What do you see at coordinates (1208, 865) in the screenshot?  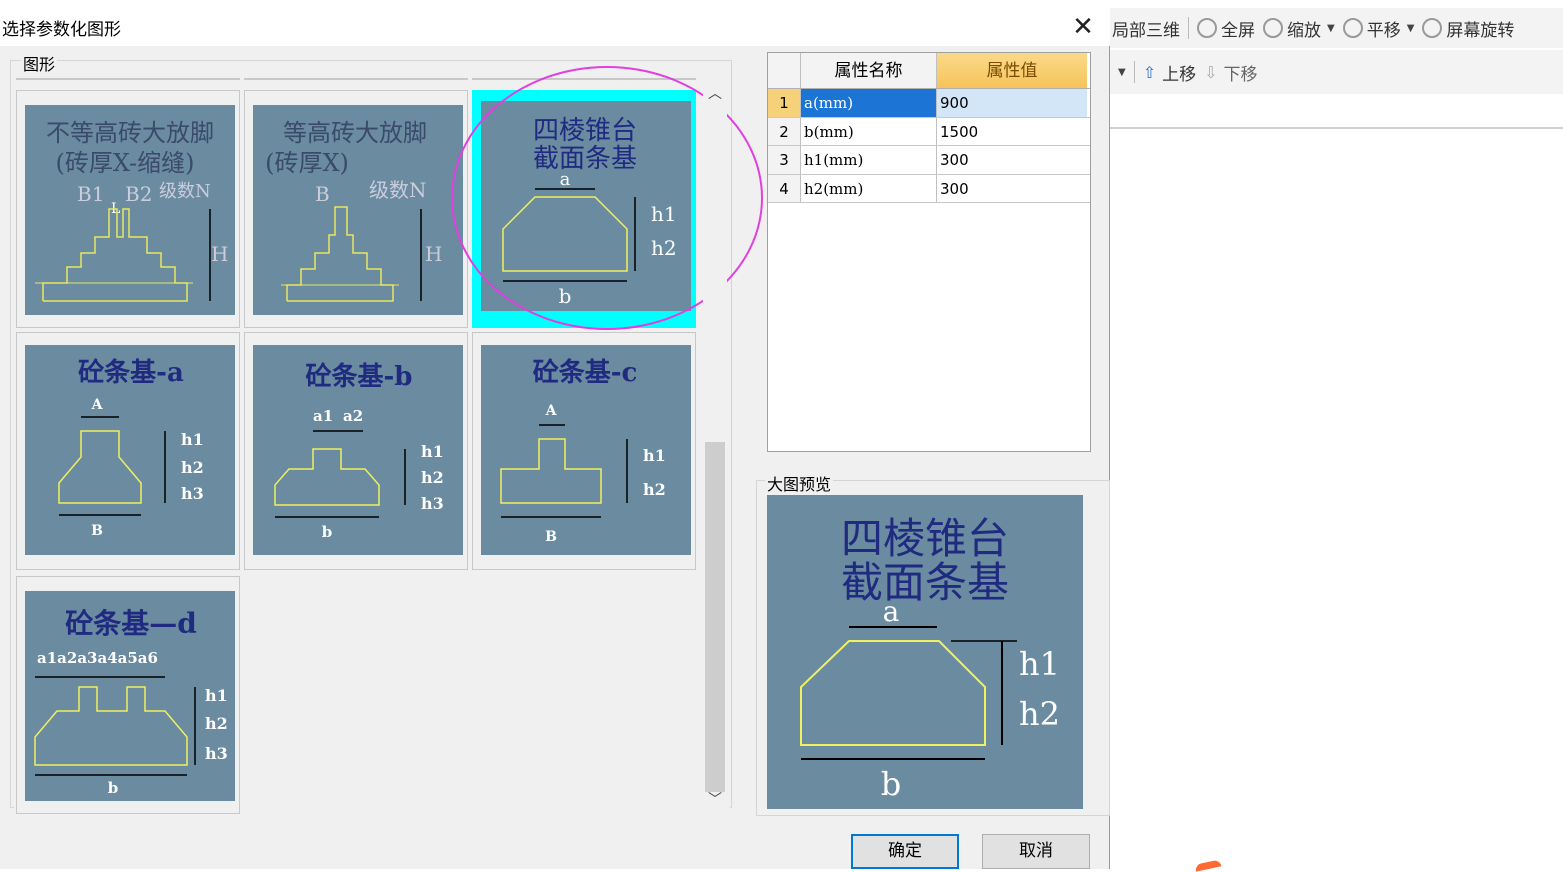 I see `orange-mark` at bounding box center [1208, 865].